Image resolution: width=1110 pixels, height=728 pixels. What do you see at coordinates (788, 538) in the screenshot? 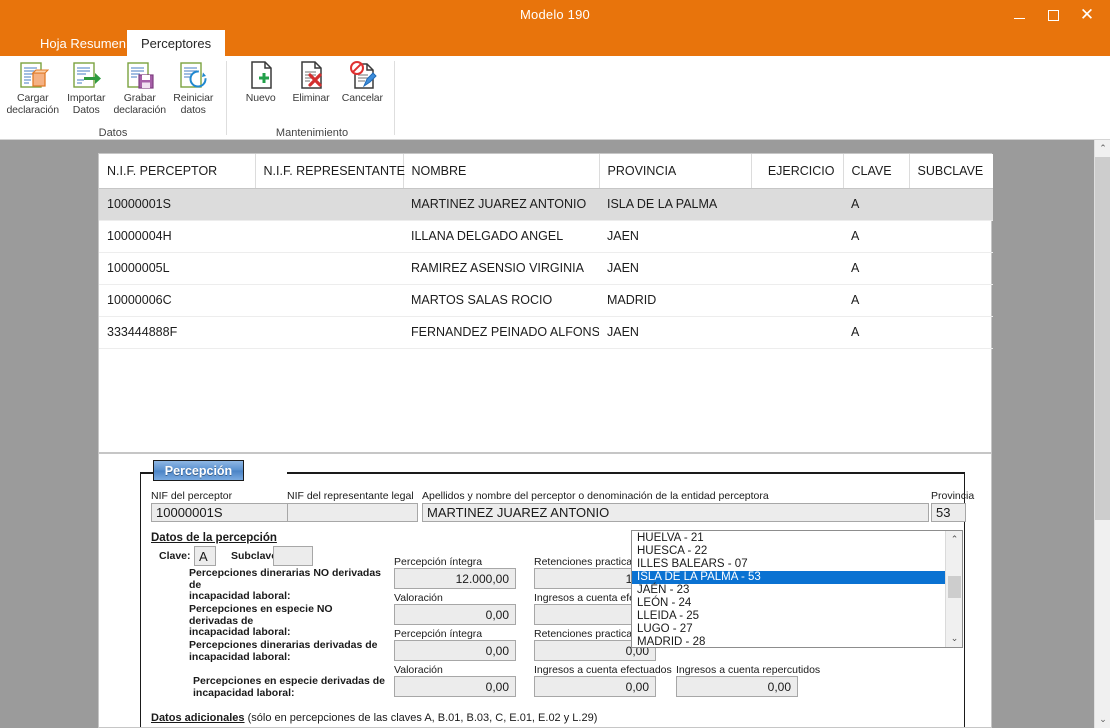
I see `provincia-option: HUELVA - 21` at bounding box center [788, 538].